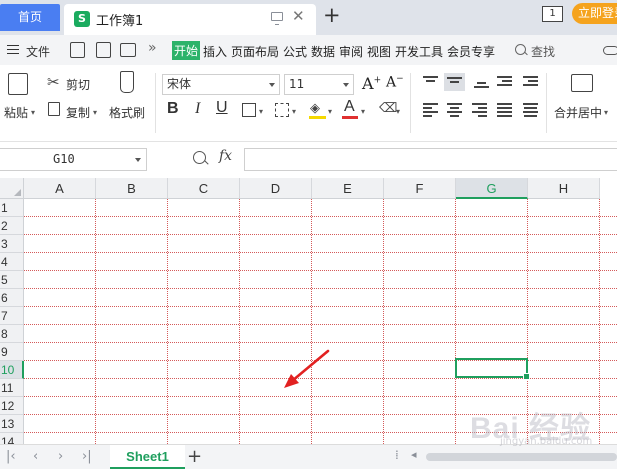 This screenshot has height=469, width=617. What do you see at coordinates (147, 457) in the screenshot?
I see `sheet-tab-sheet1: Sheet1` at bounding box center [147, 457].